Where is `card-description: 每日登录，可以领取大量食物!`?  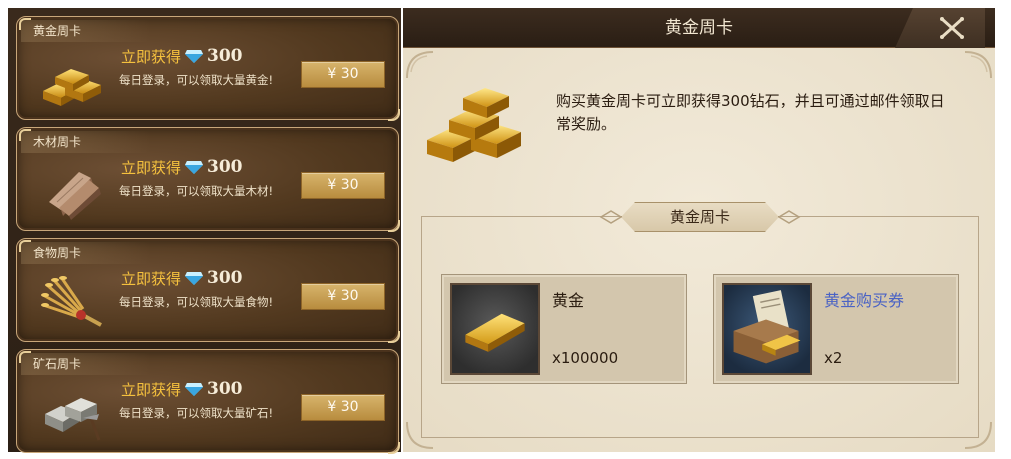
card-description: 每日登录，可以领取大量食物! is located at coordinates (196, 302).